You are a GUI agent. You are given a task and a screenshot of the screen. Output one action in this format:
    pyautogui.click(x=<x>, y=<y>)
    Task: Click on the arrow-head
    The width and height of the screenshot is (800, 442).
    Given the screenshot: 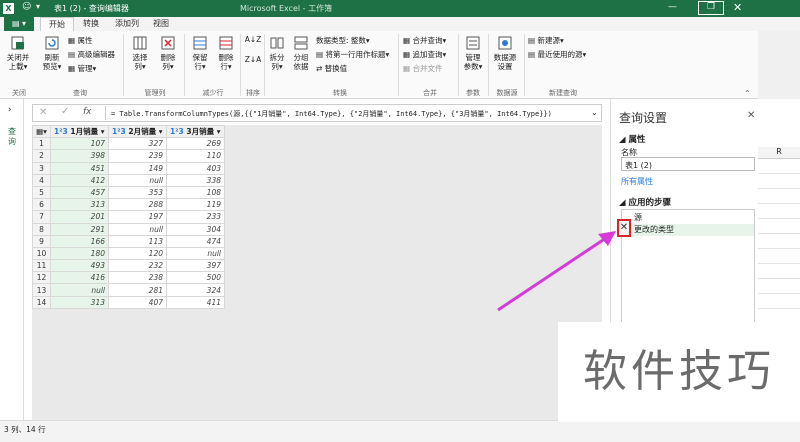 What is the action you would take?
    pyautogui.click(x=607, y=238)
    